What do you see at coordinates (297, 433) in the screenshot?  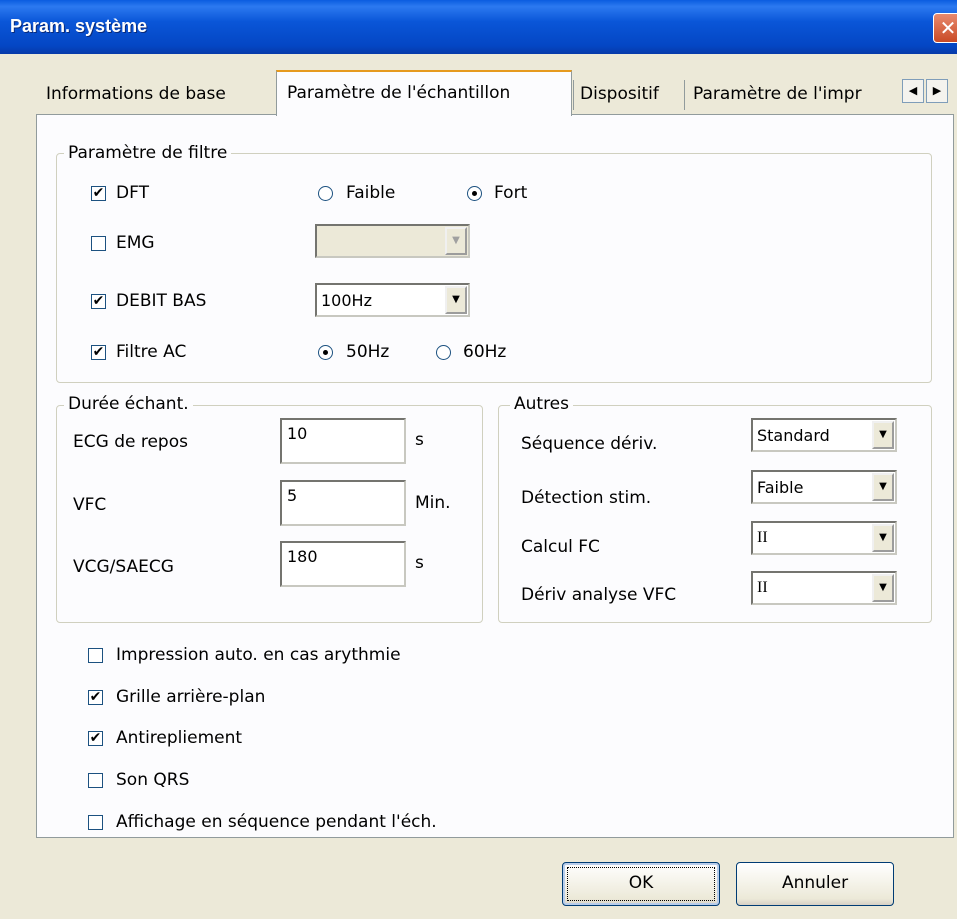 I see `rest-ecg-value: 10` at bounding box center [297, 433].